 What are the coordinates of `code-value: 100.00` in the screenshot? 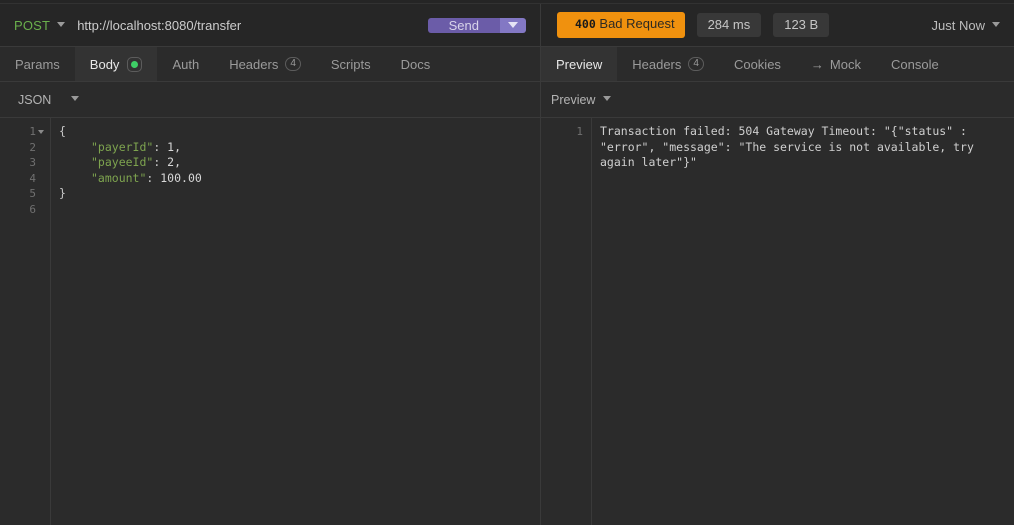 It's located at (181, 177).